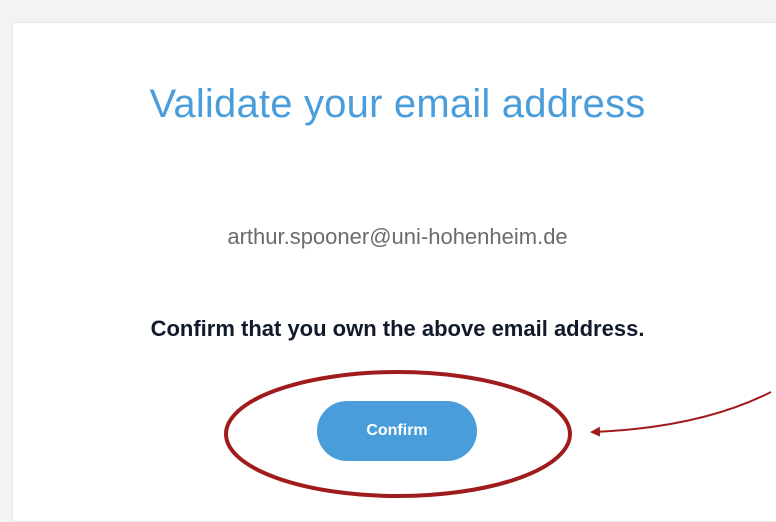 The width and height of the screenshot is (776, 522). What do you see at coordinates (397, 431) in the screenshot?
I see `confirm-button: Confirm` at bounding box center [397, 431].